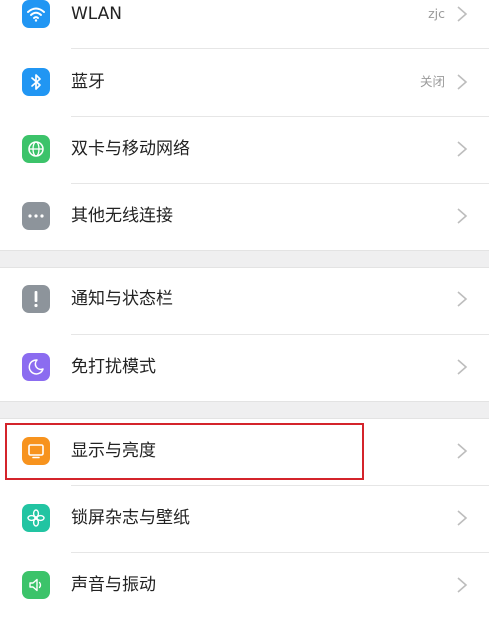 This screenshot has height=620, width=489. I want to click on settings-item-lockscreen-wallpaper: 锁屏杂志与壁纸, so click(244, 519).